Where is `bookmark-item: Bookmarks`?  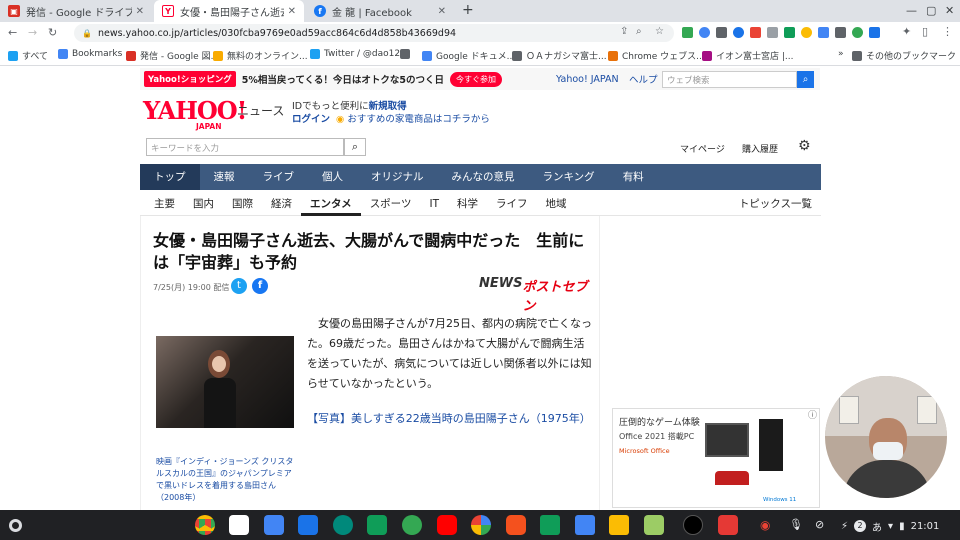
bookmark-item: Bookmarks is located at coordinates (90, 54).